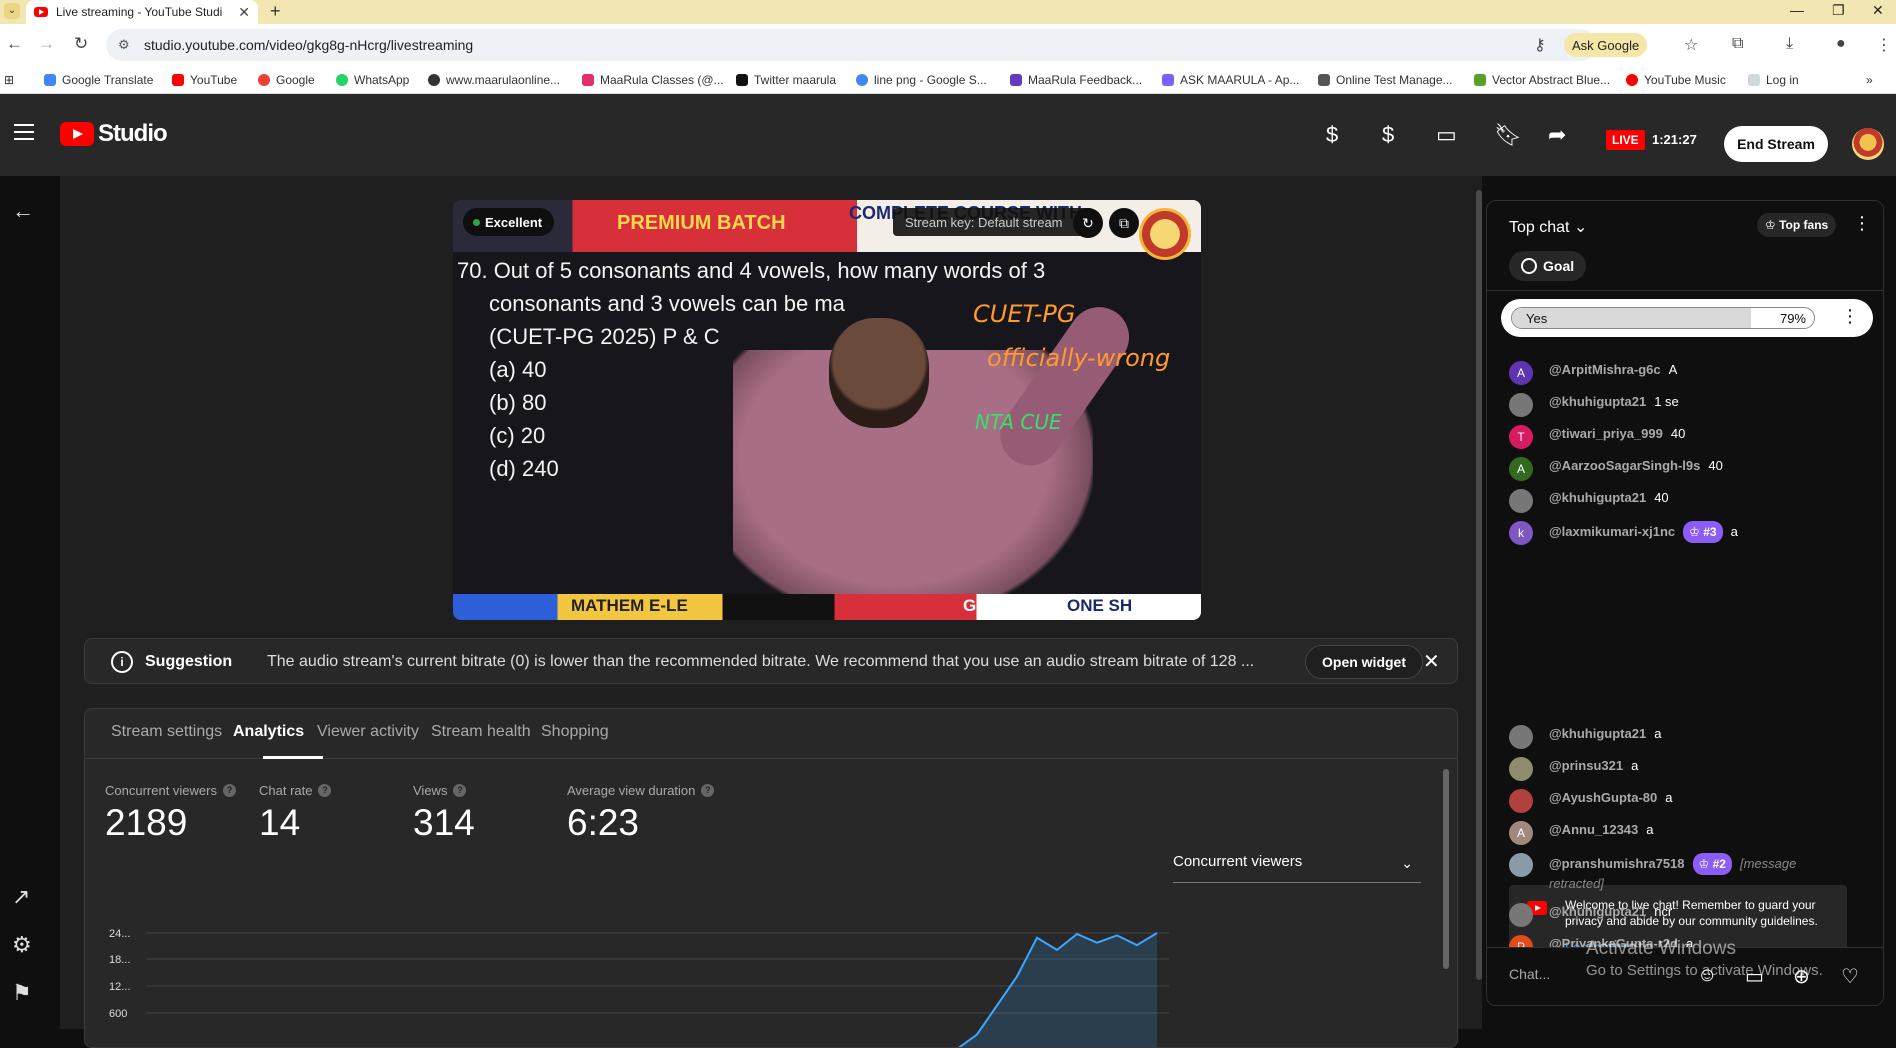  I want to click on studio-logo: Studio, so click(114, 134).